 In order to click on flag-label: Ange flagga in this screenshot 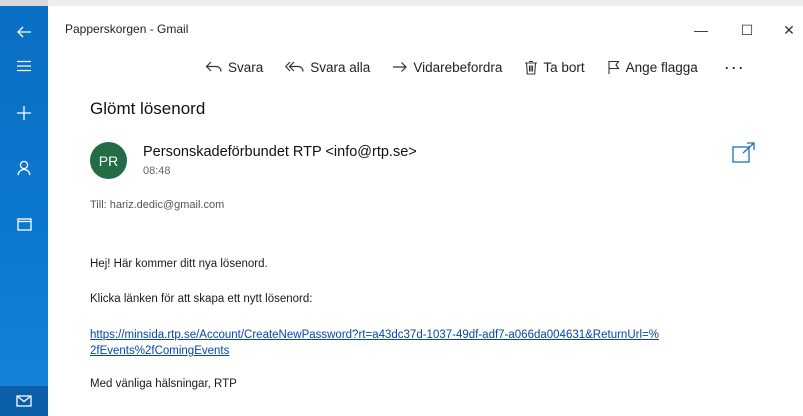, I will do `click(661, 67)`.